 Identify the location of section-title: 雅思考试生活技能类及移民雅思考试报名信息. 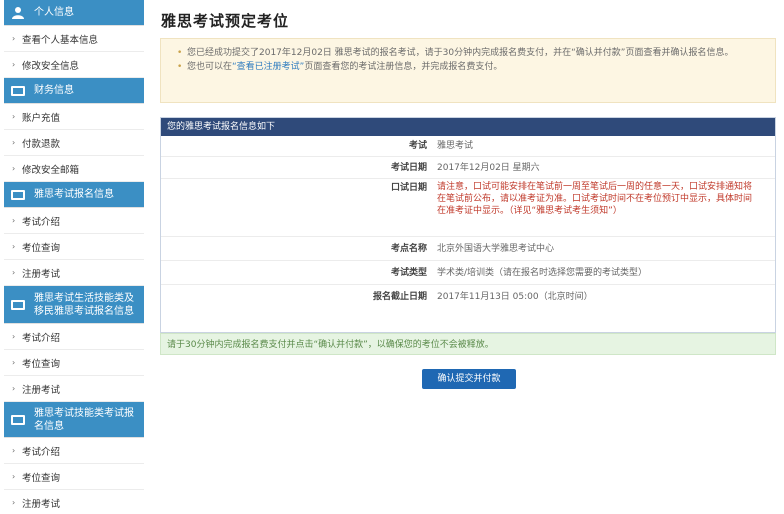
(84, 304).